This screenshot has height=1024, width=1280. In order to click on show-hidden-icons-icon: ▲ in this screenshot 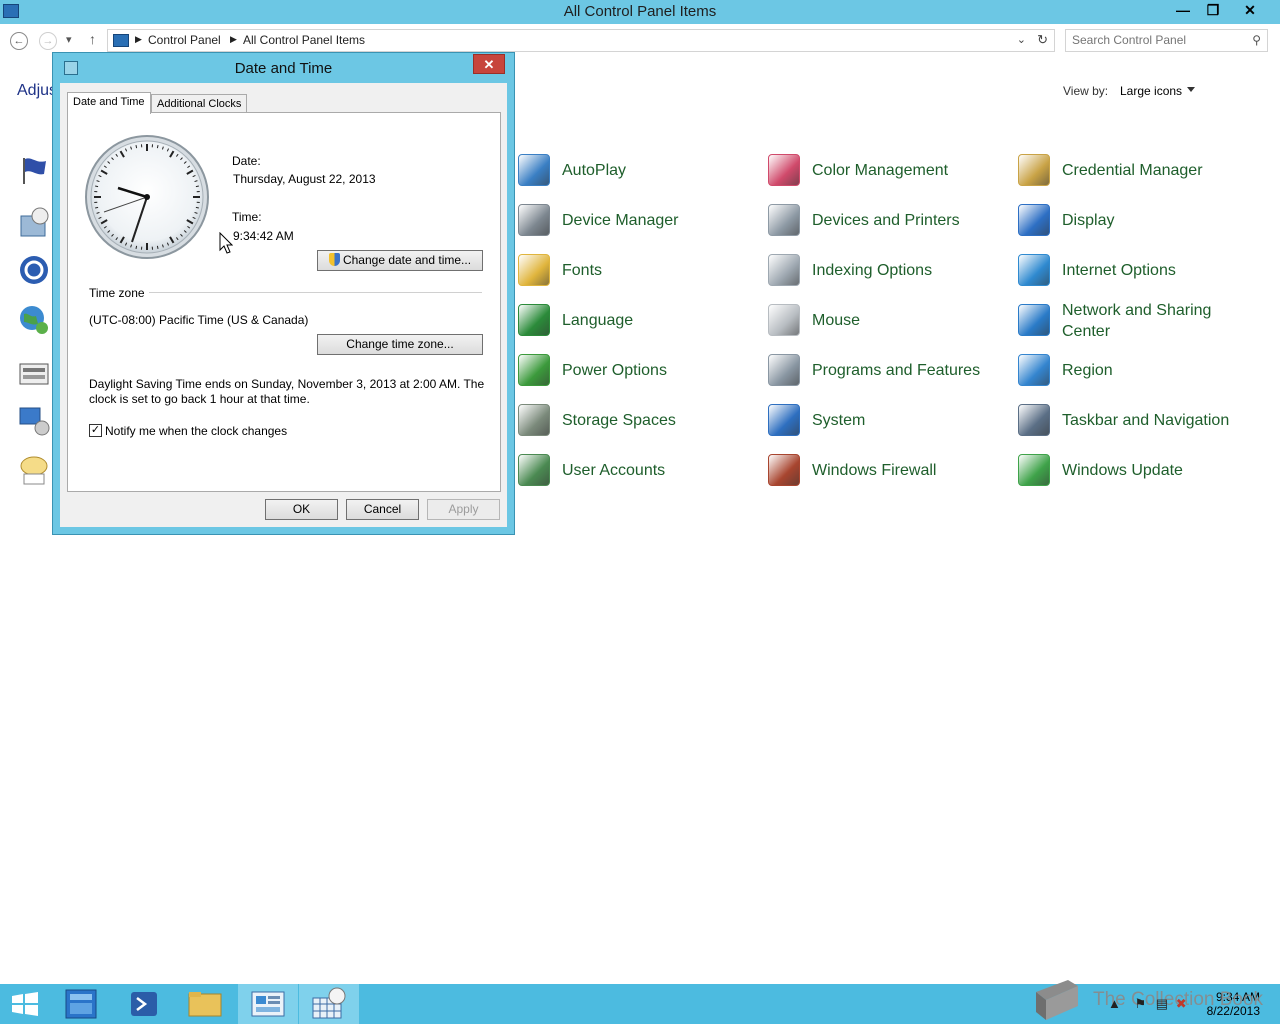, I will do `click(1114, 1003)`.